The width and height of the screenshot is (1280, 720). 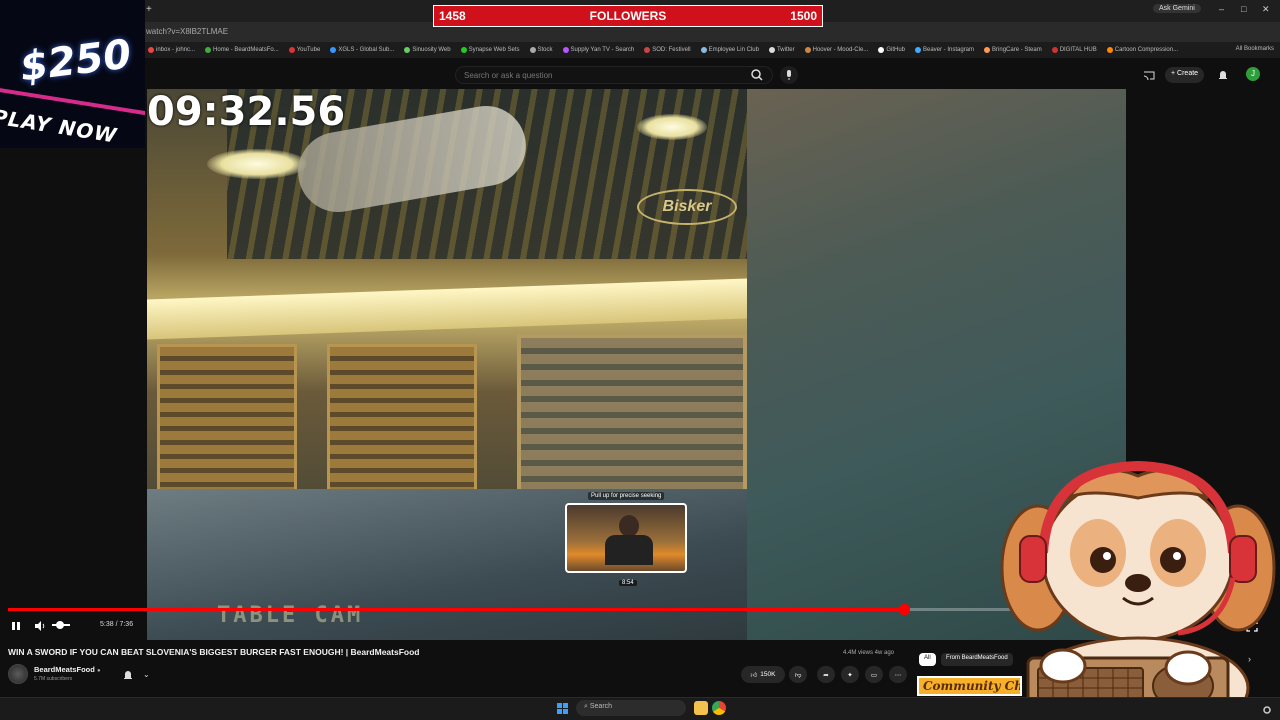 What do you see at coordinates (629, 526) in the screenshot?
I see `preview-person-head` at bounding box center [629, 526].